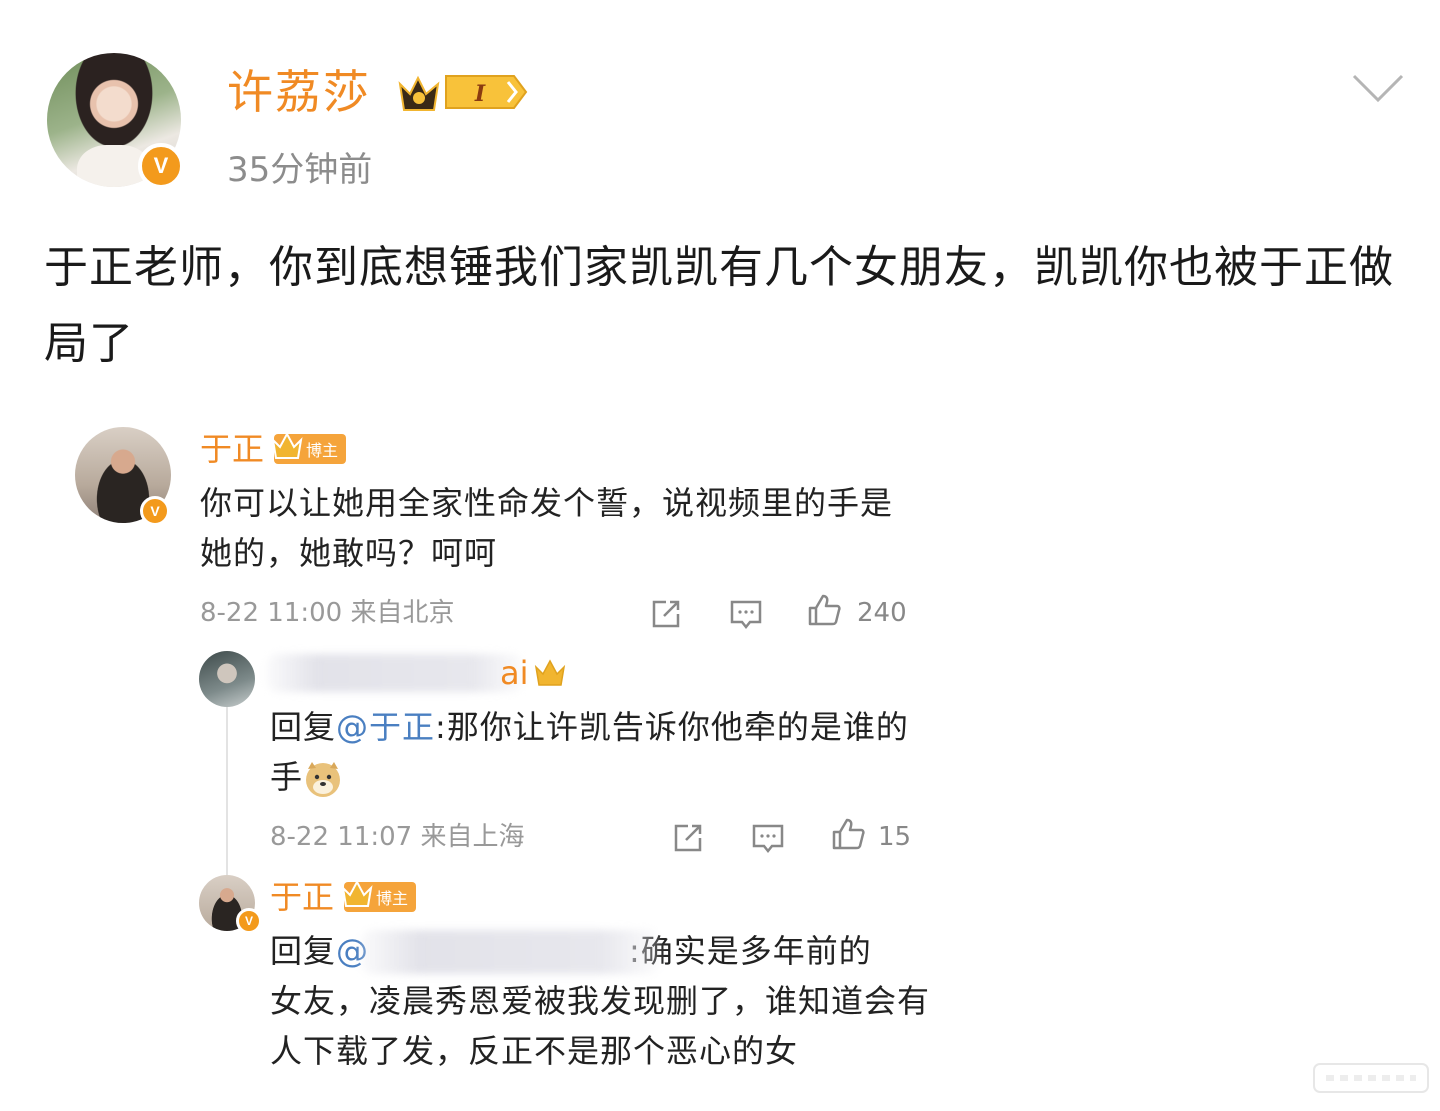  I want to click on watermark-icon, so click(1371, 1078).